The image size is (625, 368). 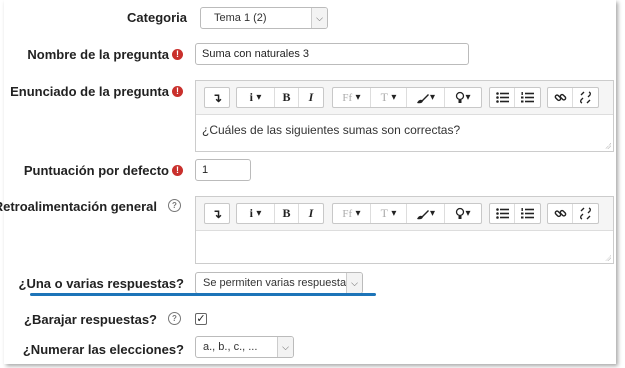 I want to click on shuffle-label: ¿Barajar respuestas?, so click(x=90, y=319).